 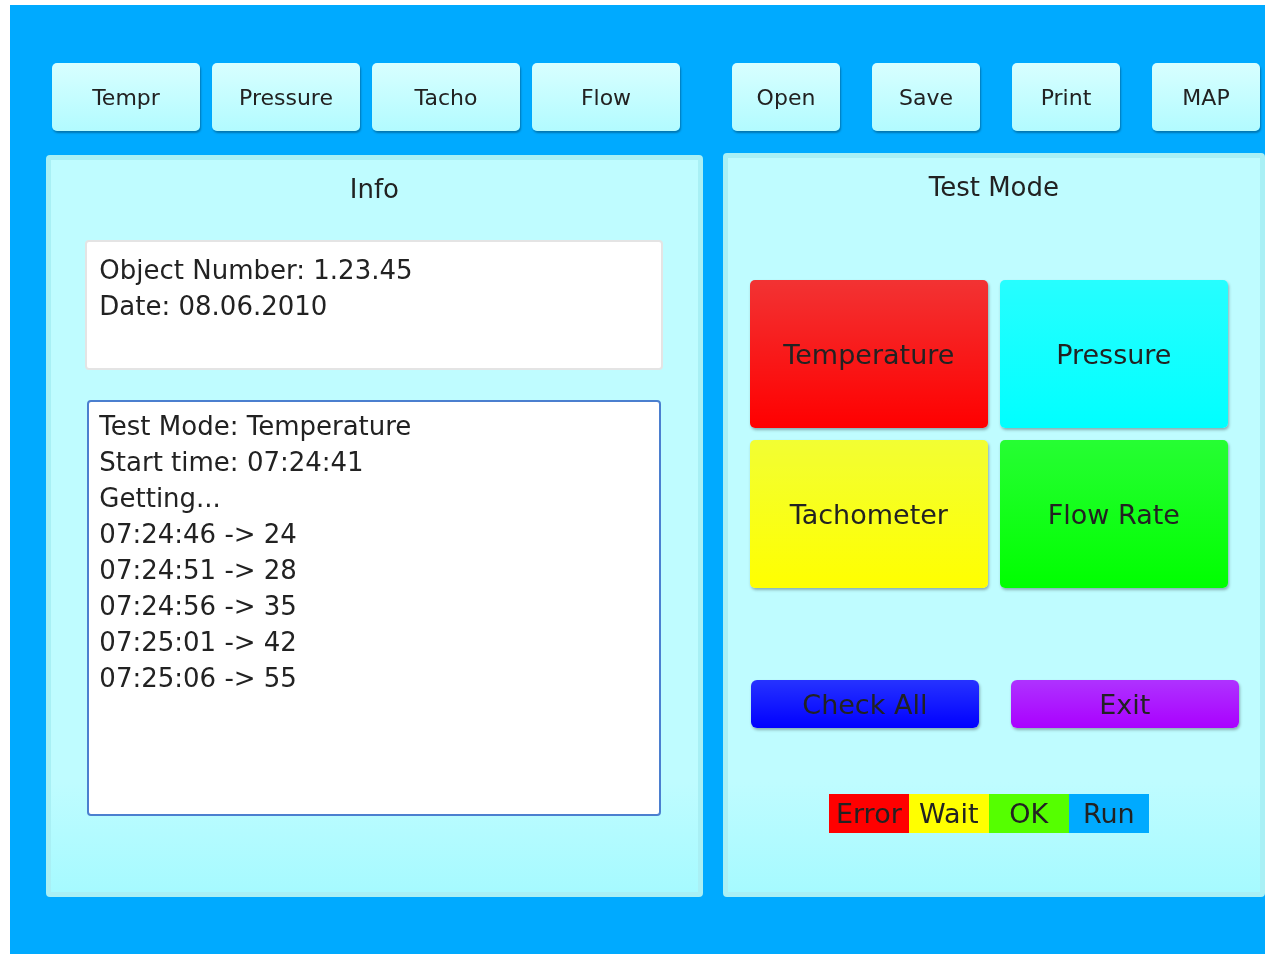 What do you see at coordinates (214, 306) in the screenshot?
I see `detail-line: Date: 08.06.2010` at bounding box center [214, 306].